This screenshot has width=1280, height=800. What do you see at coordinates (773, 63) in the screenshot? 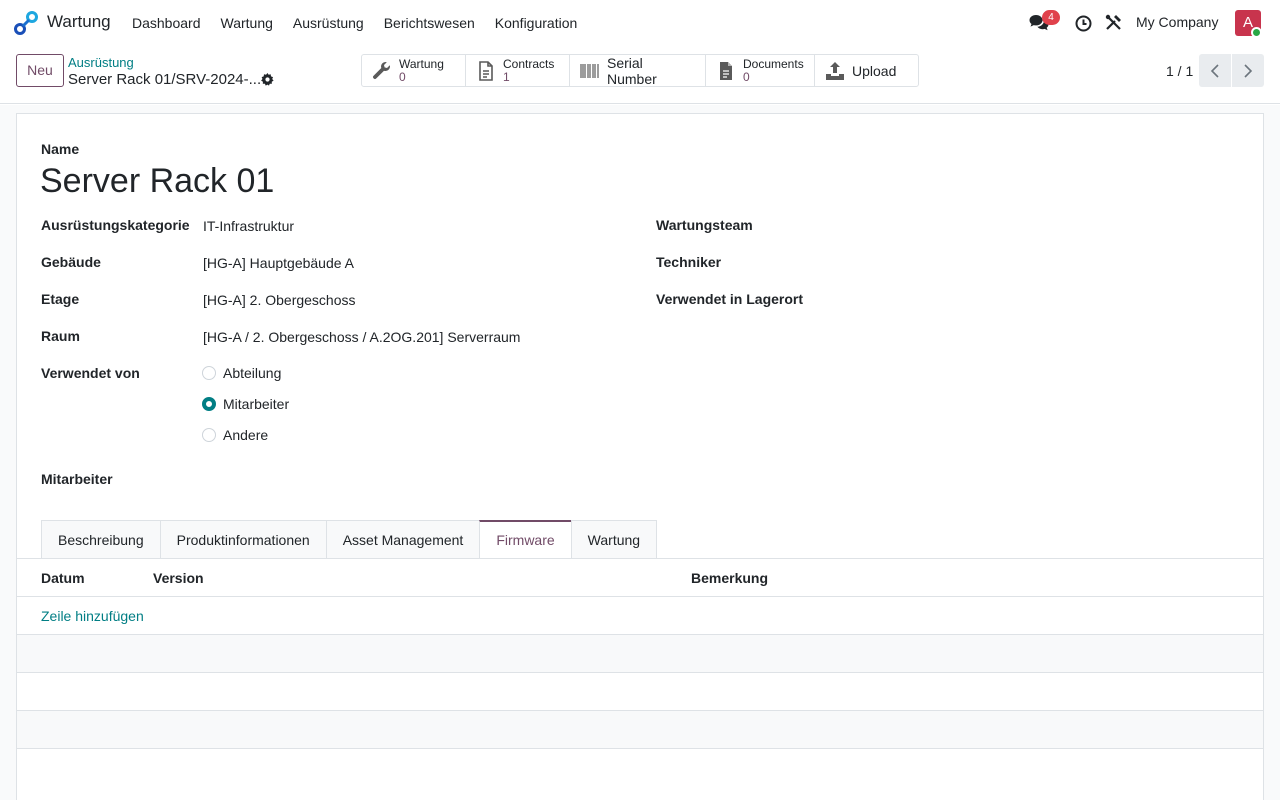
I see `smart-button-label: Documents` at bounding box center [773, 63].